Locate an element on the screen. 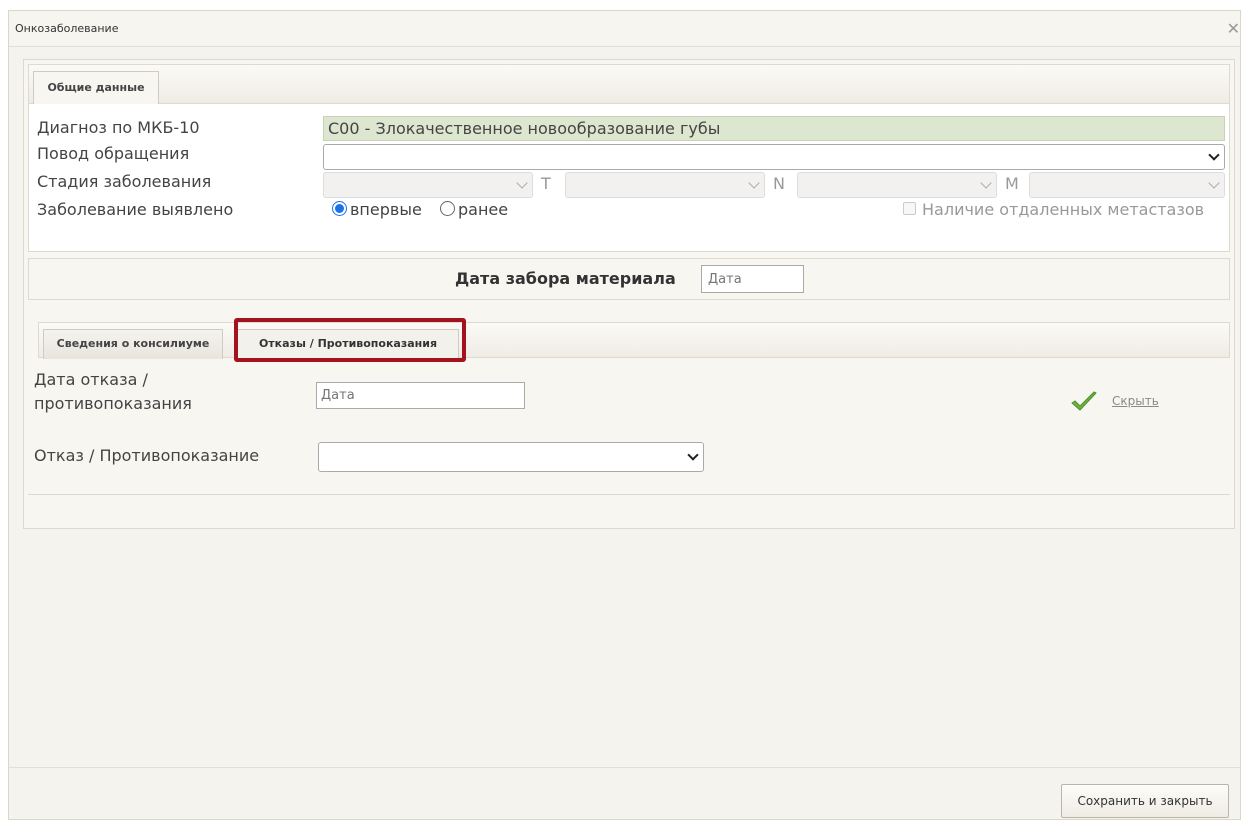  radio-earlier is located at coordinates (447, 208).